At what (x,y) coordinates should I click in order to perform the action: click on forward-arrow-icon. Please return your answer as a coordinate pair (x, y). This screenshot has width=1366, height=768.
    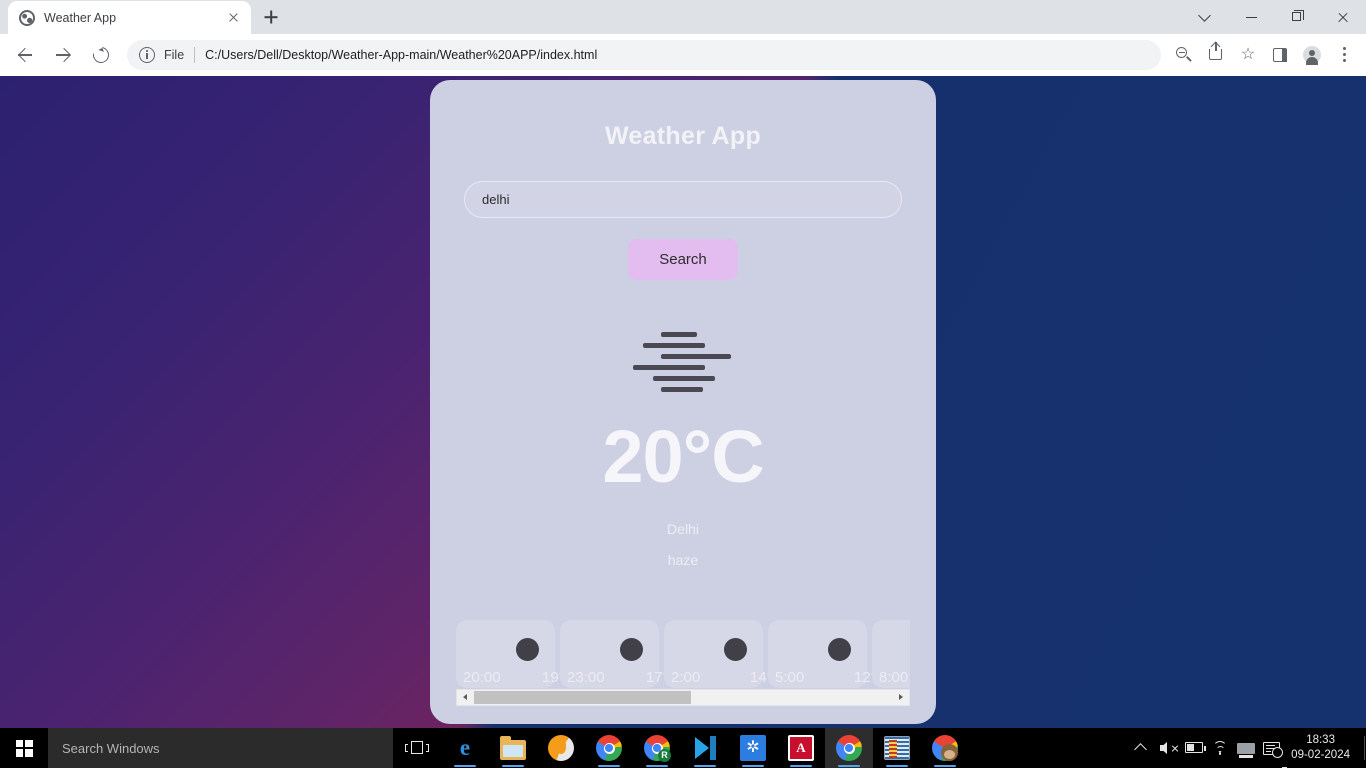
    Looking at the image, I should click on (63, 55).